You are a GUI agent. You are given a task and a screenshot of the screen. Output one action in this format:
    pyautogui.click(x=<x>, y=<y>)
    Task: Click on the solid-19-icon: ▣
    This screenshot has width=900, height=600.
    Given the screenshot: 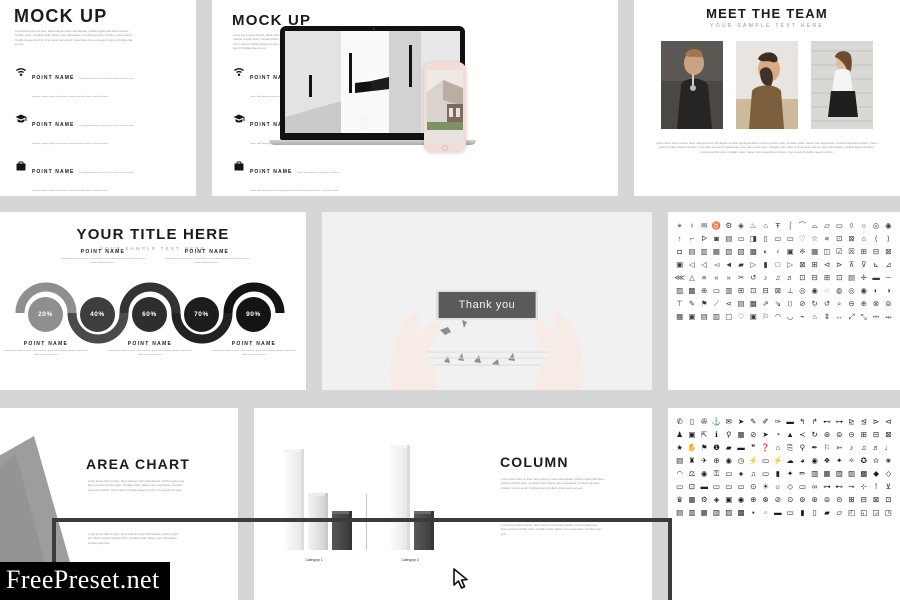 What is the action you would take?
    pyautogui.click(x=691, y=434)
    